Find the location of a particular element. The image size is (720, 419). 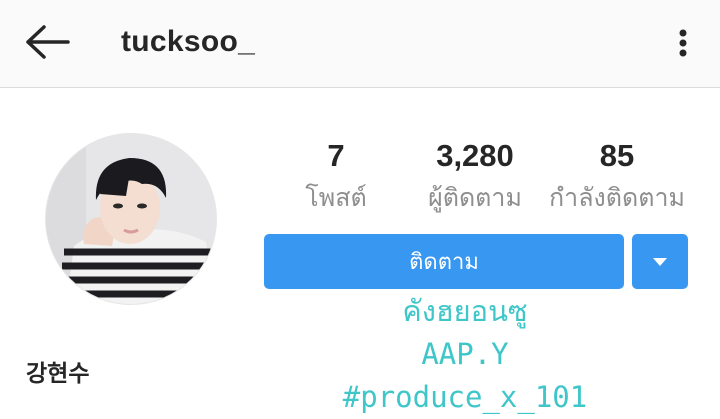

avatar is located at coordinates (131, 219).